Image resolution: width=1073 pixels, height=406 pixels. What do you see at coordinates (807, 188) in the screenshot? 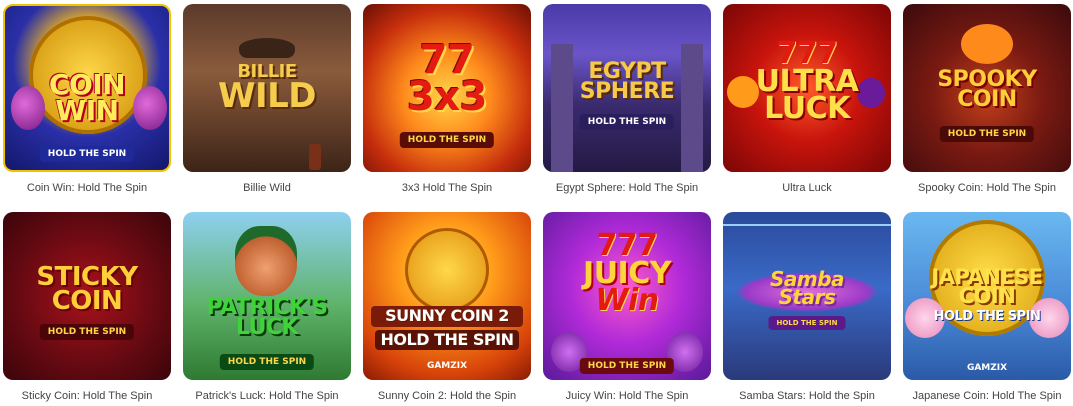
I see `game-title: Ultra Luck` at bounding box center [807, 188].